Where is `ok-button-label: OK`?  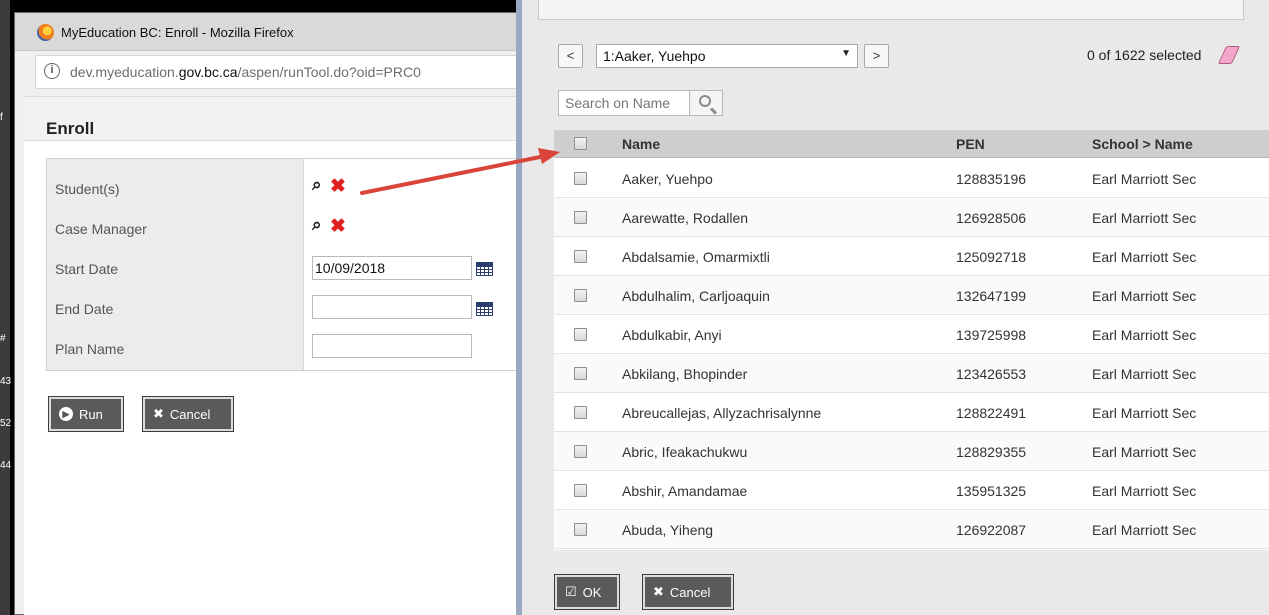 ok-button-label: OK is located at coordinates (592, 592).